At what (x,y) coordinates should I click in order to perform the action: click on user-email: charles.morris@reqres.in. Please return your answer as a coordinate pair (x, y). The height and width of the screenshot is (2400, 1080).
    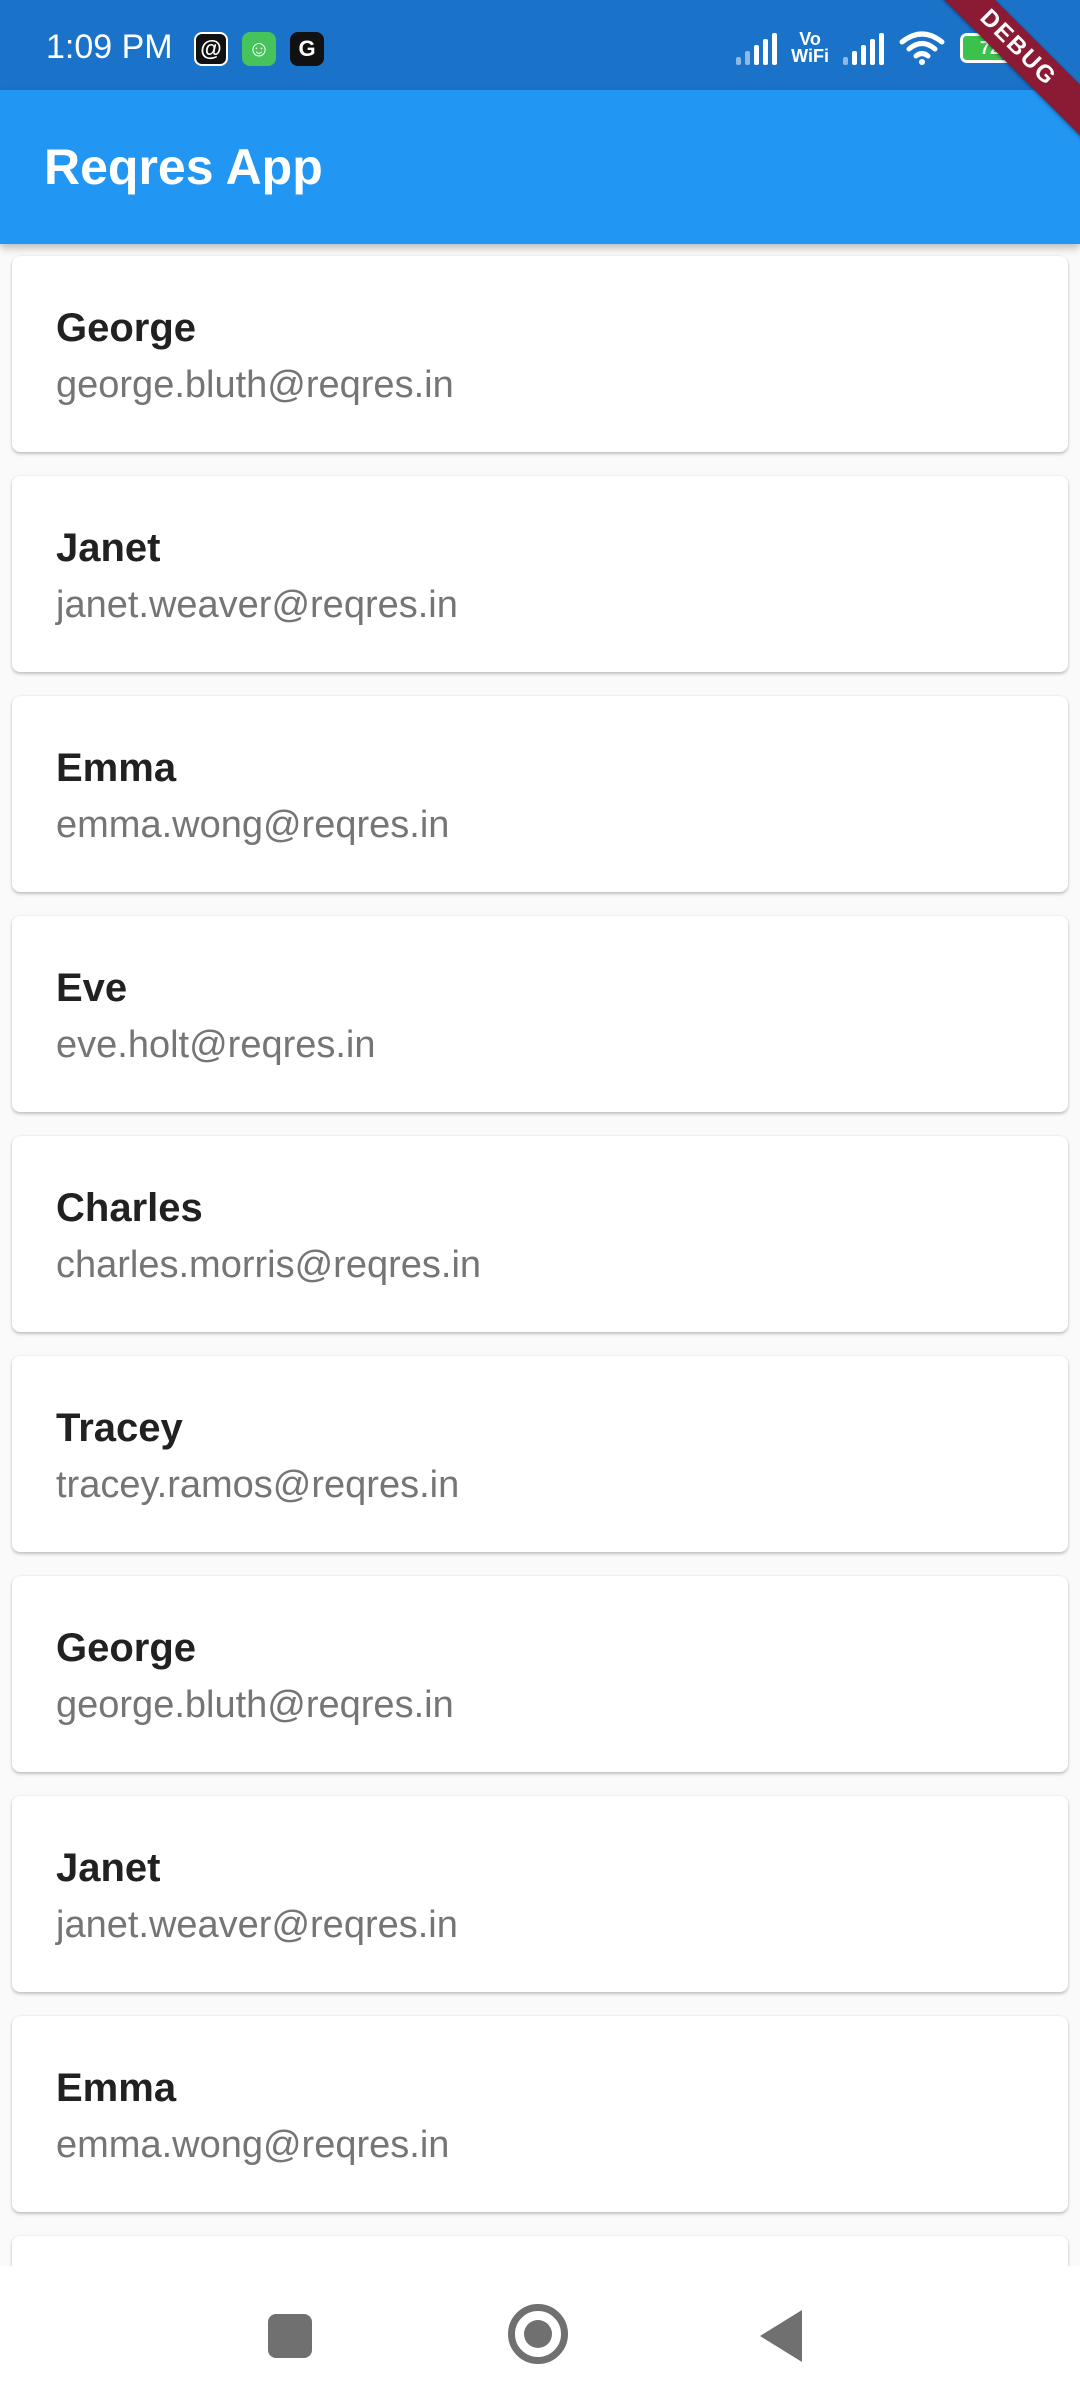
    Looking at the image, I should click on (269, 1265).